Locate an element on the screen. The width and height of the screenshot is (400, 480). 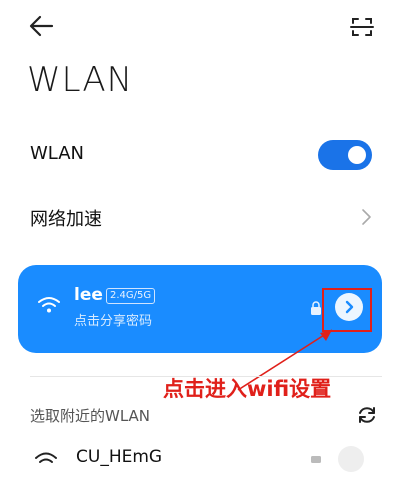
annotation-text: 点击进入wifi设置 is located at coordinates (247, 389).